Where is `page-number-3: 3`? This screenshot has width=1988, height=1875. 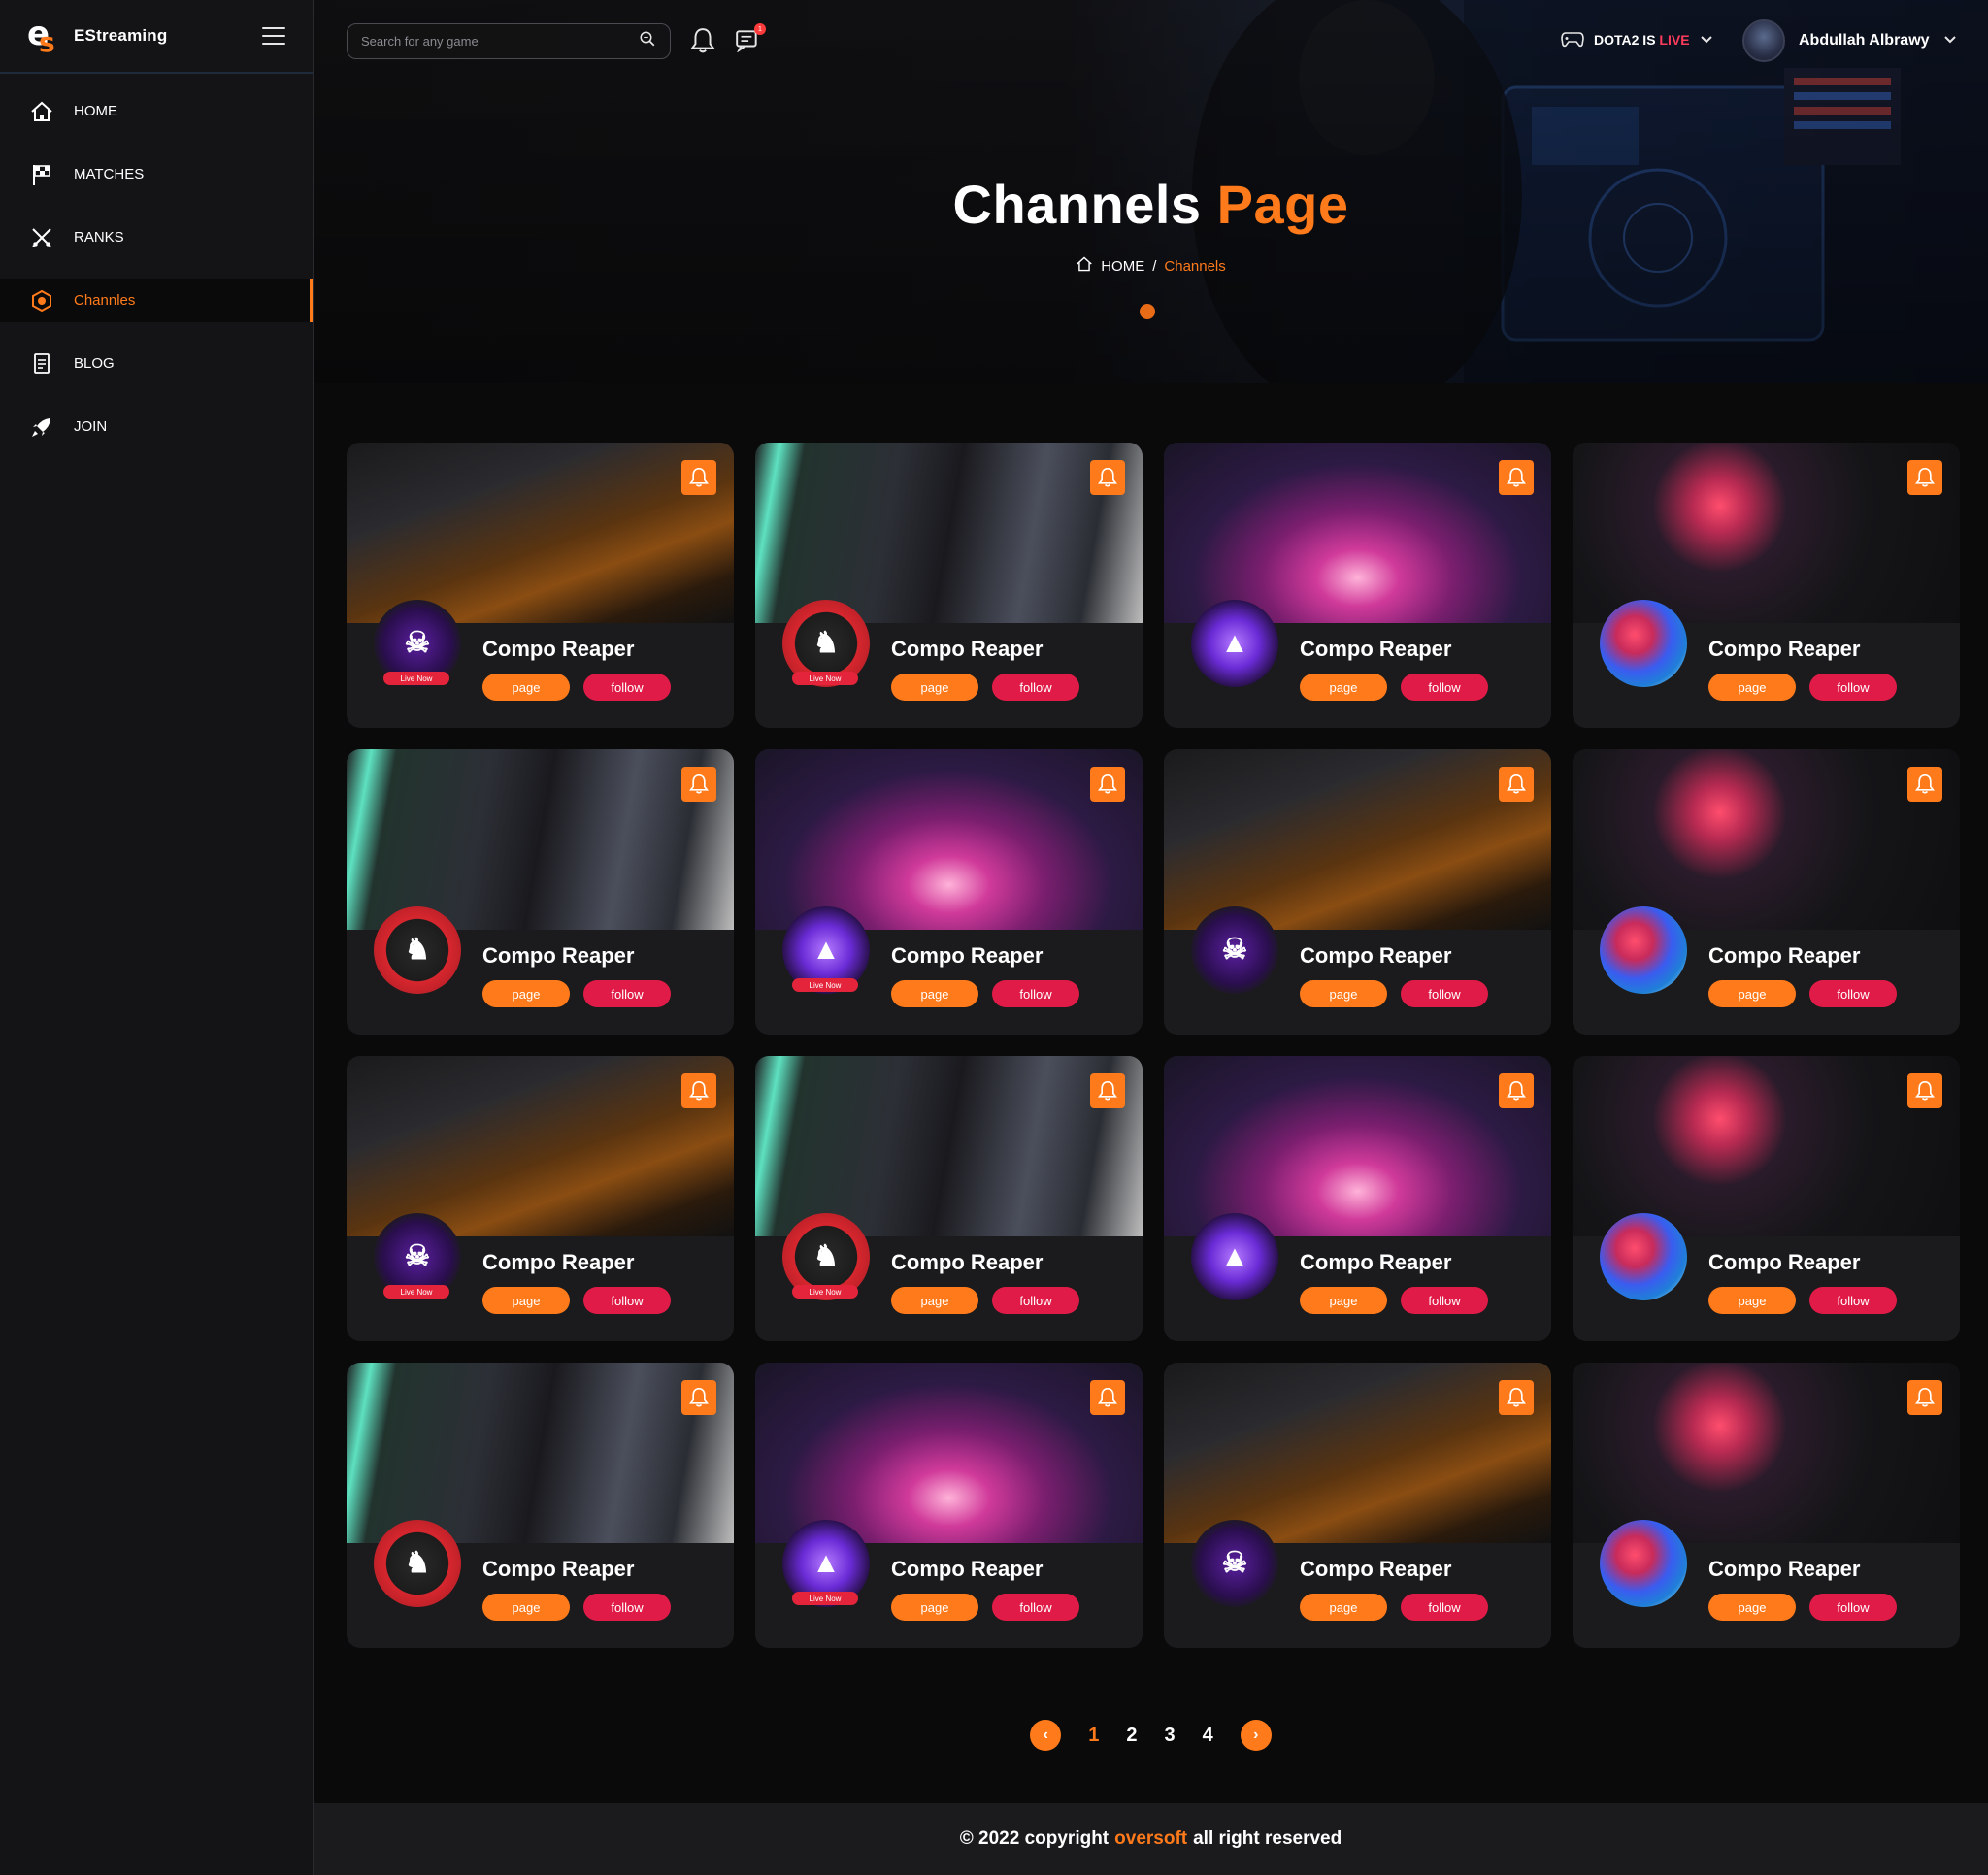
page-number-3: 3 is located at coordinates (1170, 1736).